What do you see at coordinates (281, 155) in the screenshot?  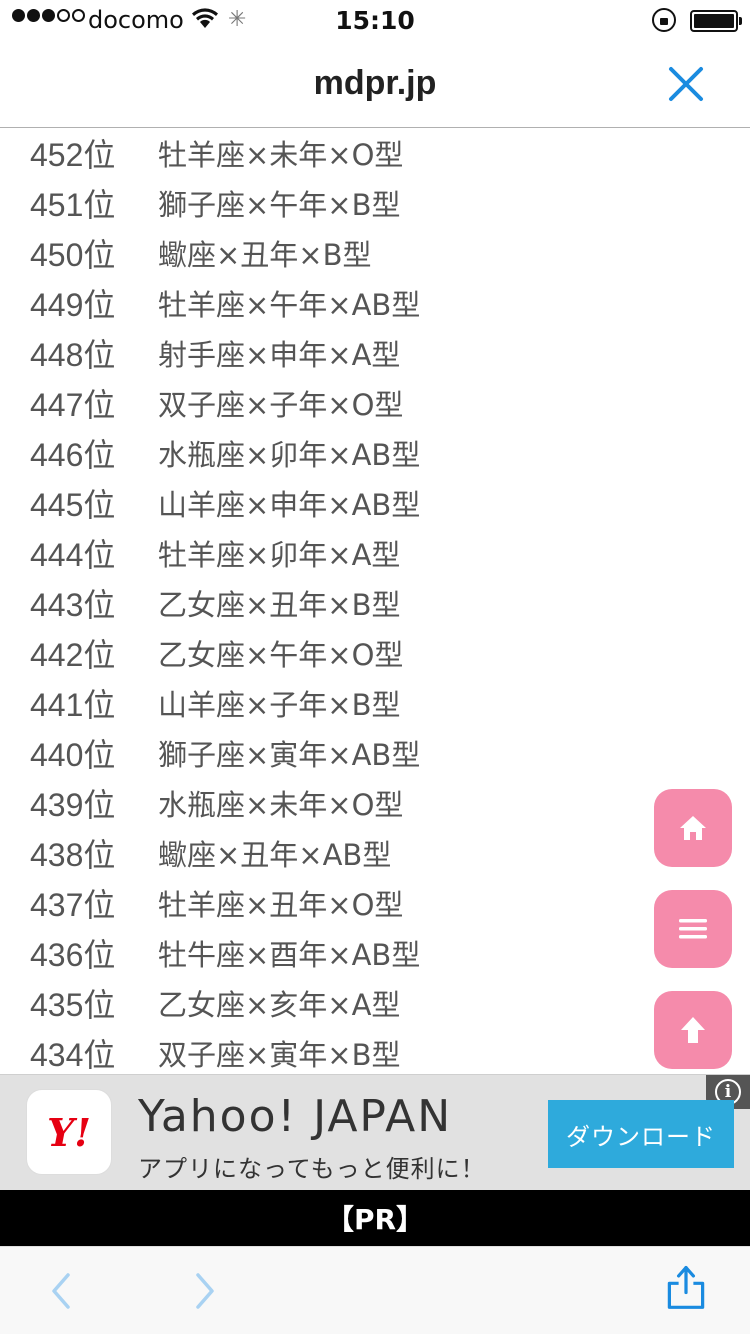 I see `rank-combo: 牡羊座×未年×O型` at bounding box center [281, 155].